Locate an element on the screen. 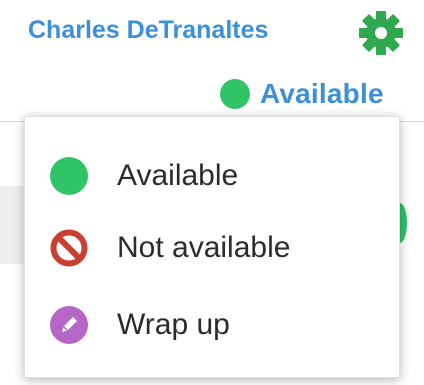  no-entry-icon is located at coordinates (69, 248).